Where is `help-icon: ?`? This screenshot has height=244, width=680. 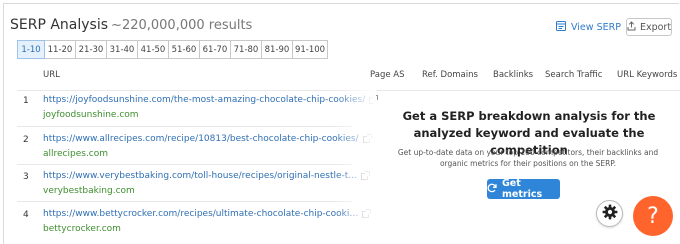 help-icon: ? is located at coordinates (653, 216).